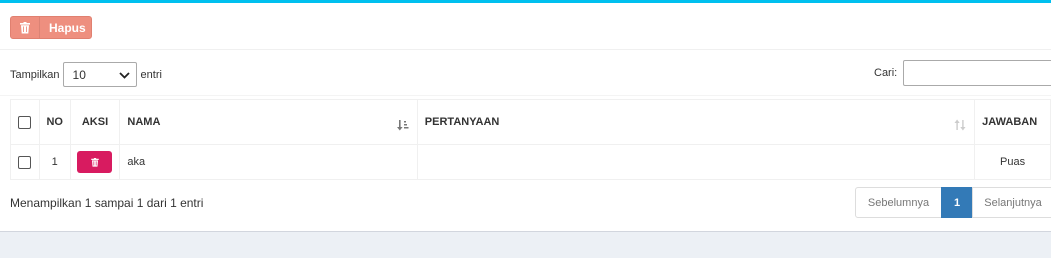 The image size is (1051, 258). I want to click on table-row: 1 aka Puas, so click(530, 162).